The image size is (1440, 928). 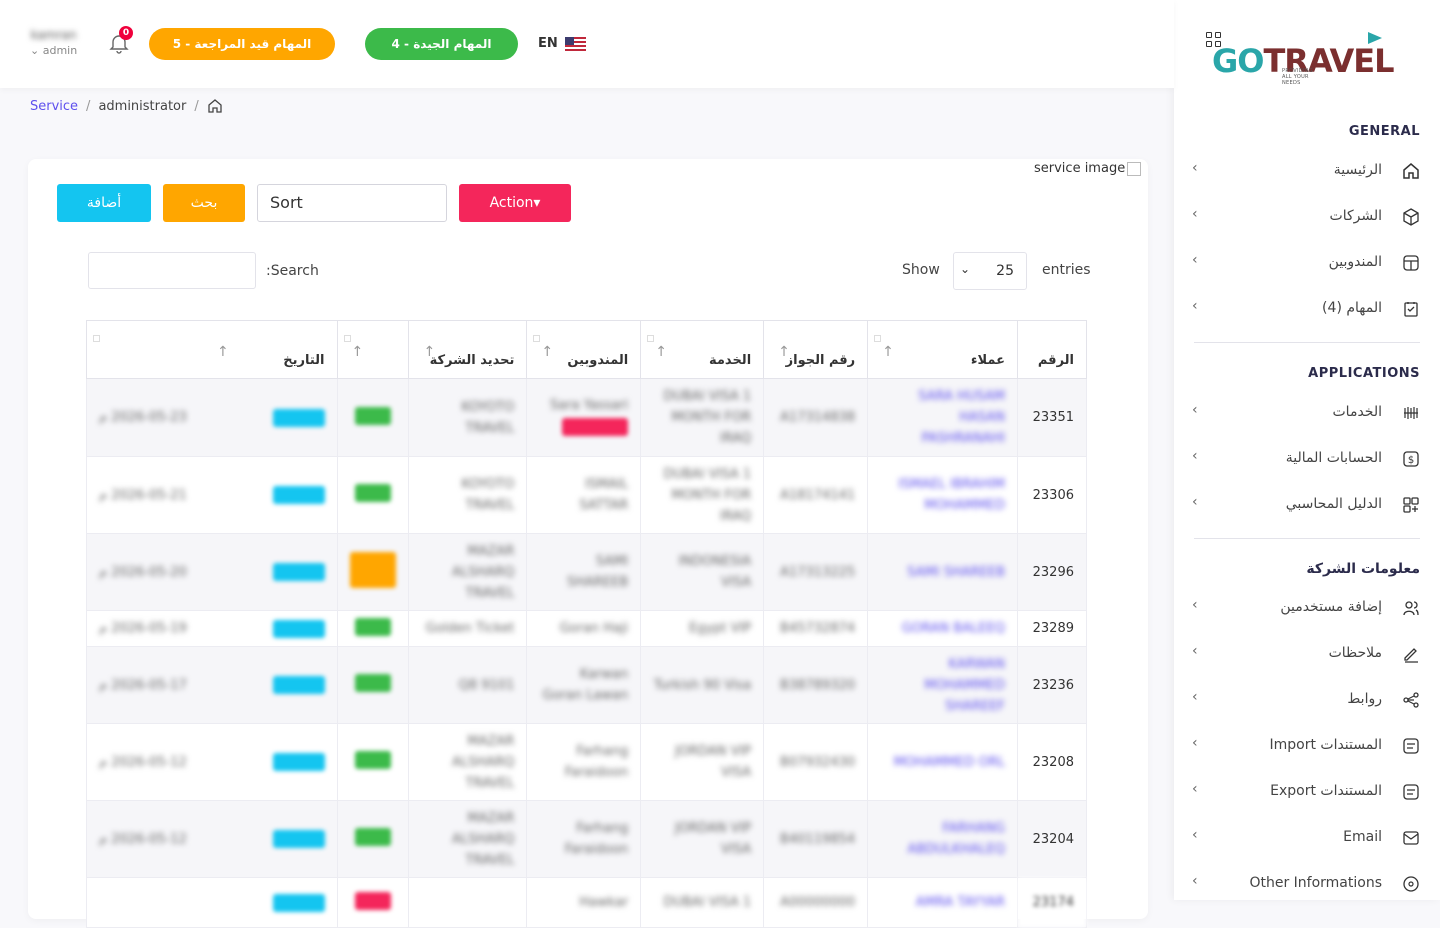 What do you see at coordinates (818, 839) in the screenshot?
I see `cell-passport: B40119854` at bounding box center [818, 839].